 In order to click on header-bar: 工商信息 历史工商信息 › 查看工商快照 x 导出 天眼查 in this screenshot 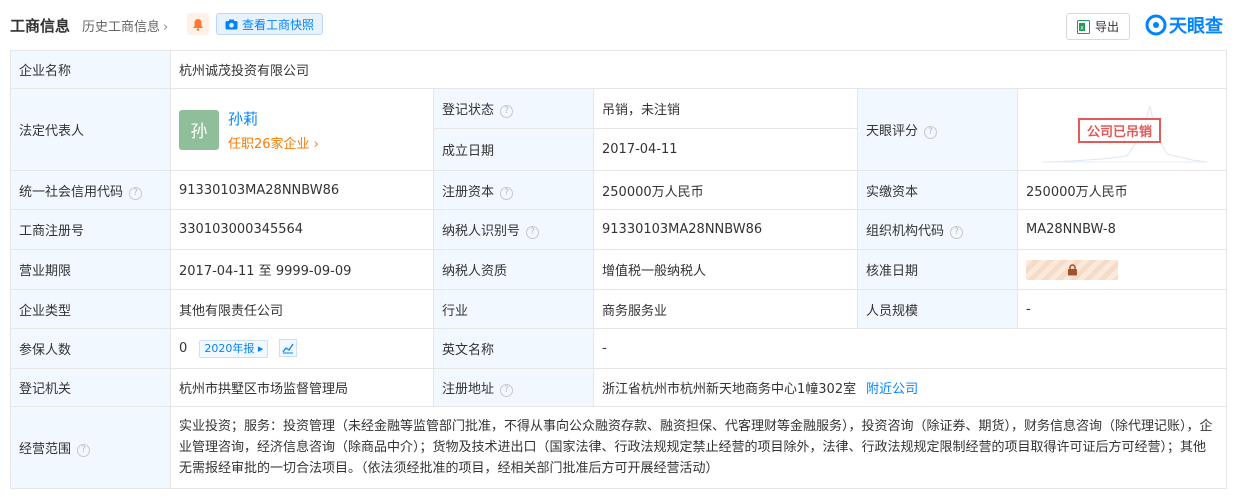, I will do `click(617, 25)`.